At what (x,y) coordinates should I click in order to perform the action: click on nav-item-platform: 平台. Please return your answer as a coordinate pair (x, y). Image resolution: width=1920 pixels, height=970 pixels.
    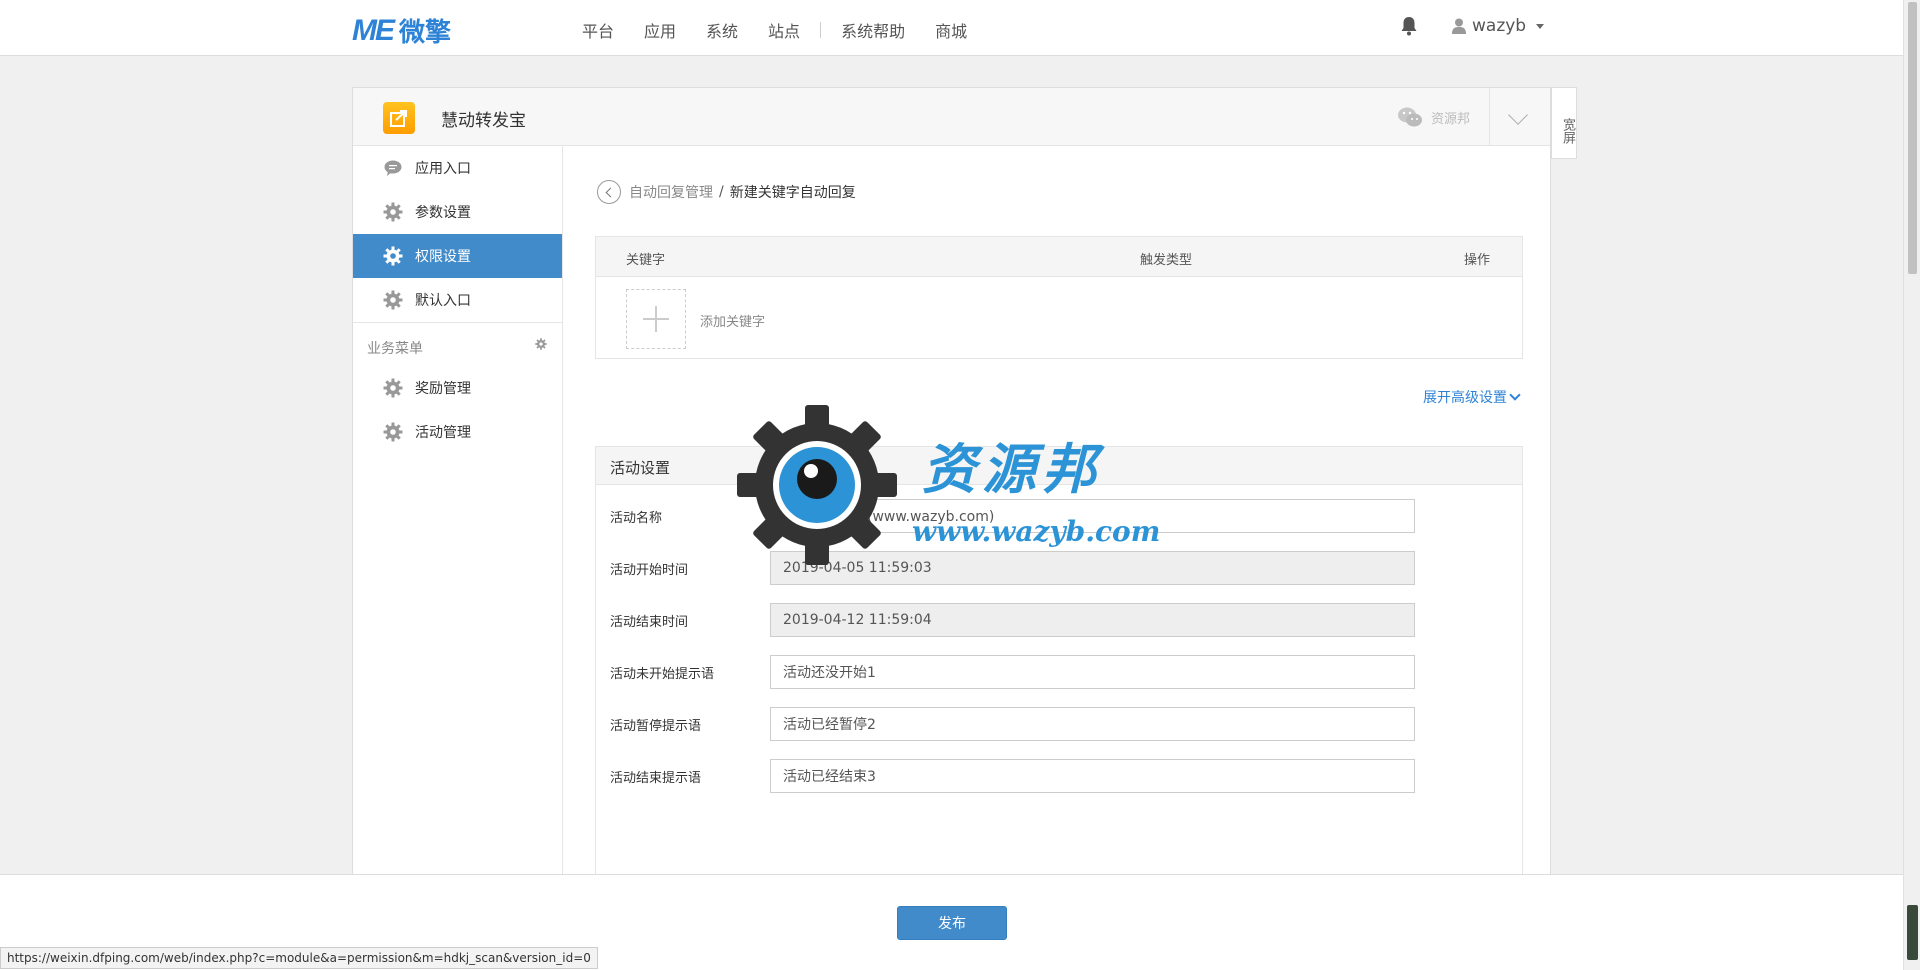
    Looking at the image, I should click on (598, 30).